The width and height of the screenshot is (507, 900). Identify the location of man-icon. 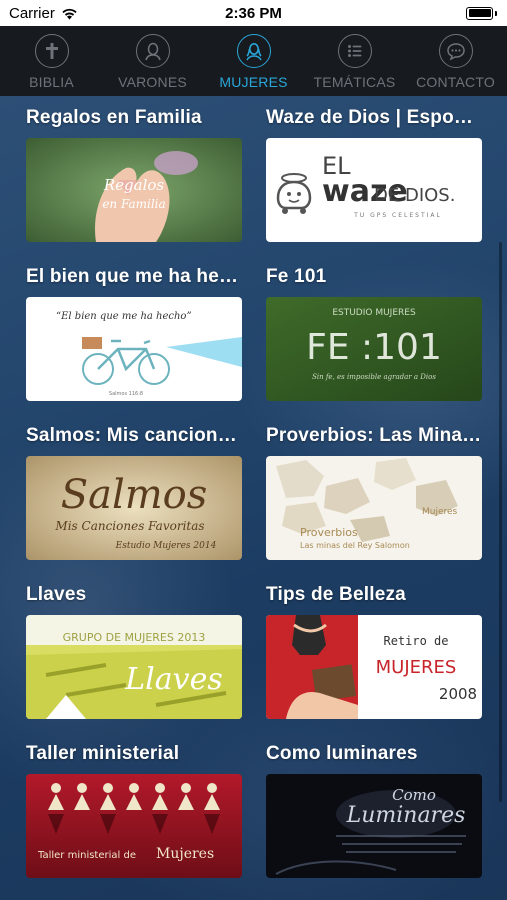
(152, 51).